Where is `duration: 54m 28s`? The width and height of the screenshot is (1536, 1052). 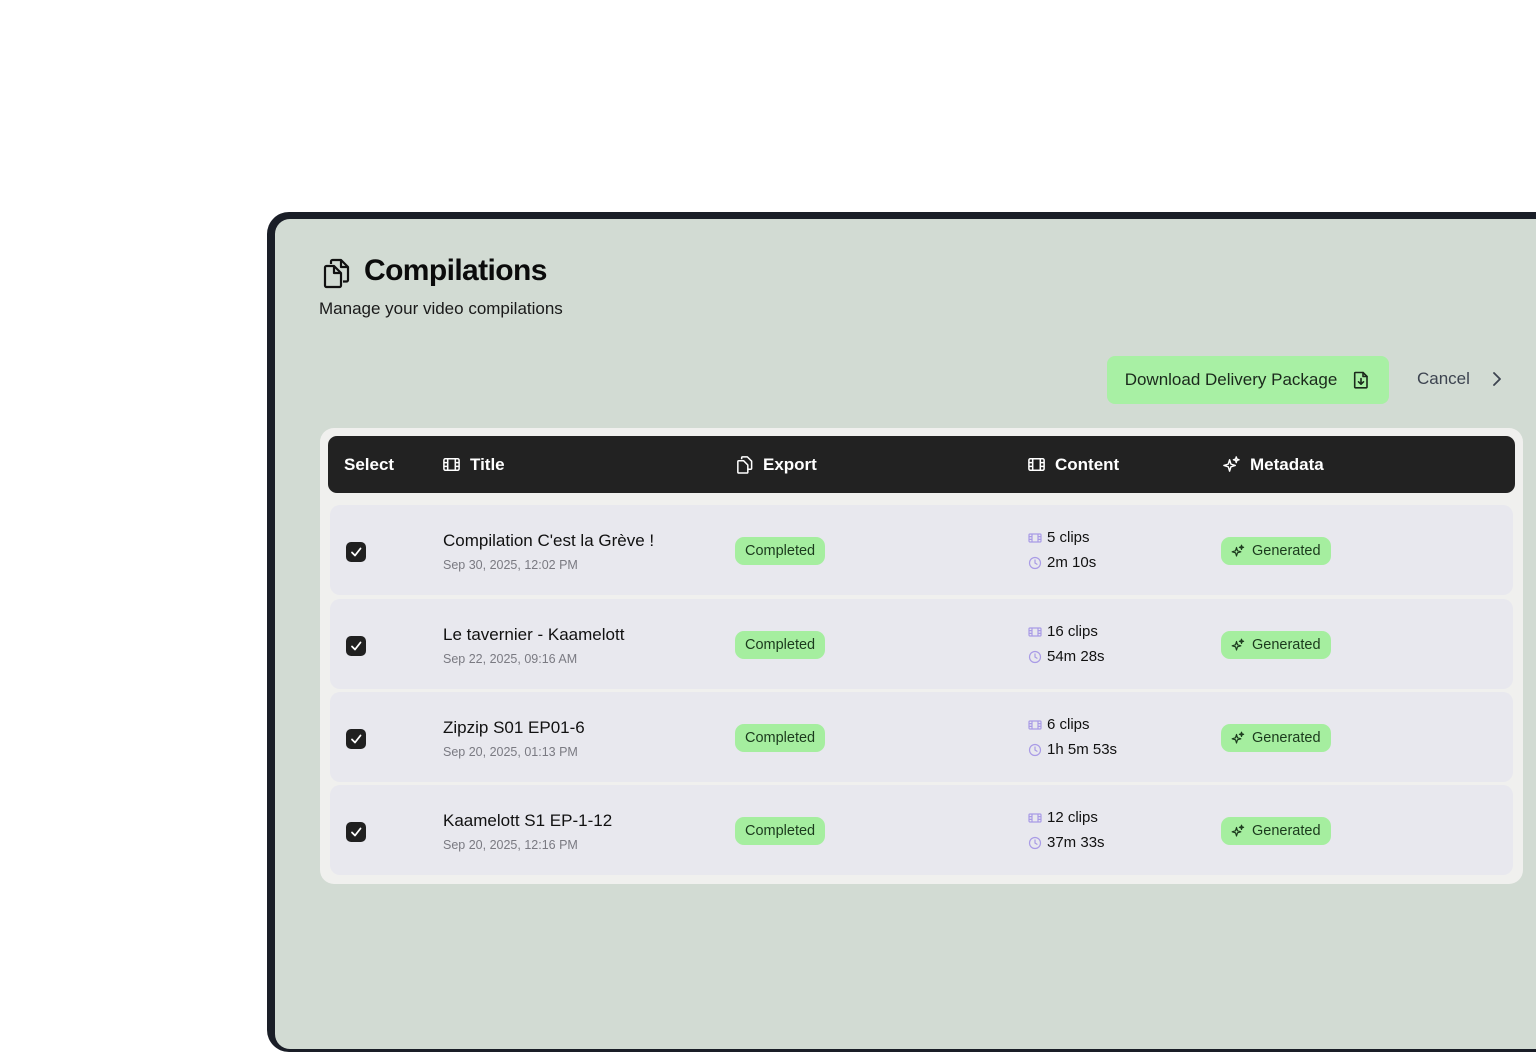 duration: 54m 28s is located at coordinates (1066, 656).